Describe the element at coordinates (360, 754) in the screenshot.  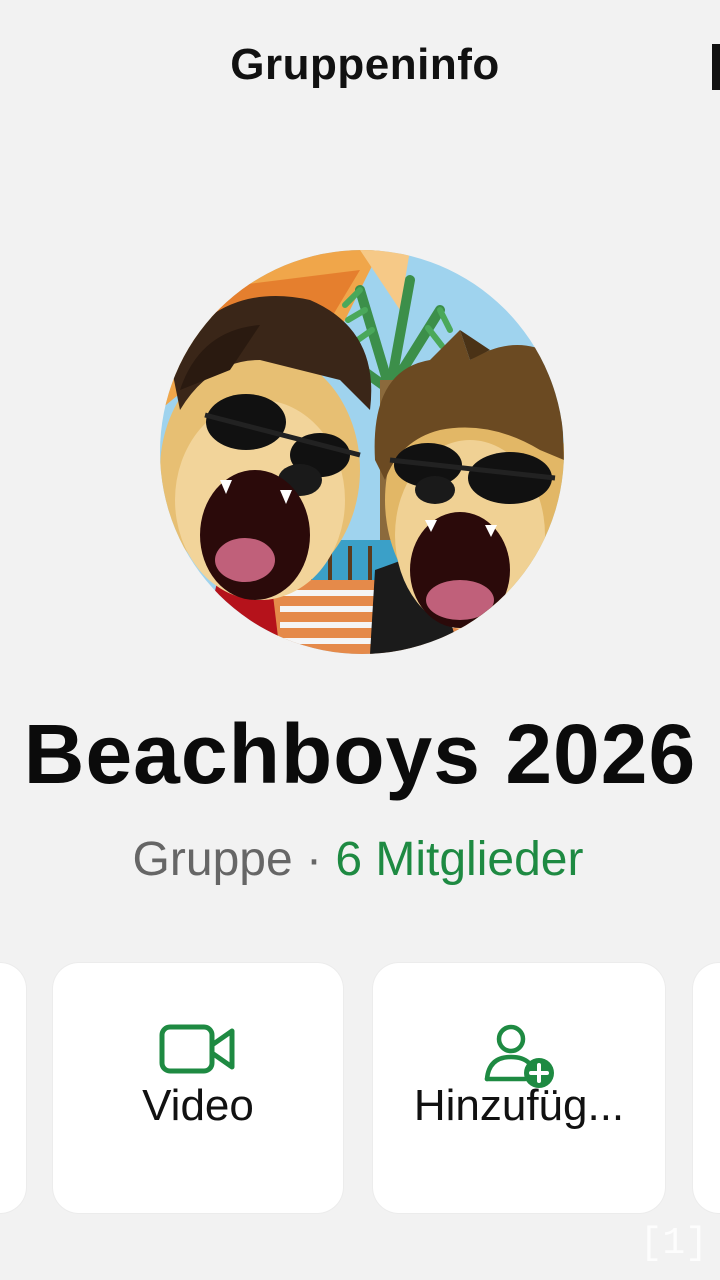
I see `group-name: Beachboys 2026` at that location.